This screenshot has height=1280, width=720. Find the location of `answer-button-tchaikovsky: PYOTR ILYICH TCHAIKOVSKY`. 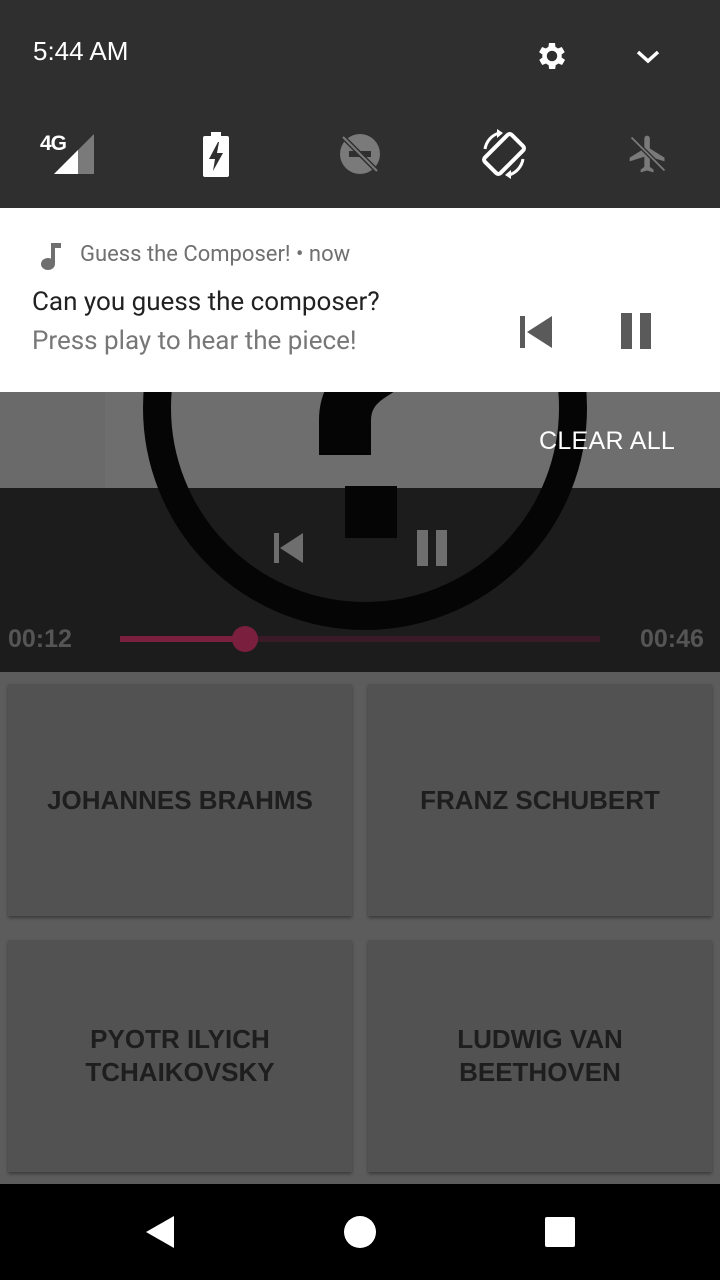

answer-button-tchaikovsky: PYOTR ILYICH TCHAIKOVSKY is located at coordinates (180, 1056).